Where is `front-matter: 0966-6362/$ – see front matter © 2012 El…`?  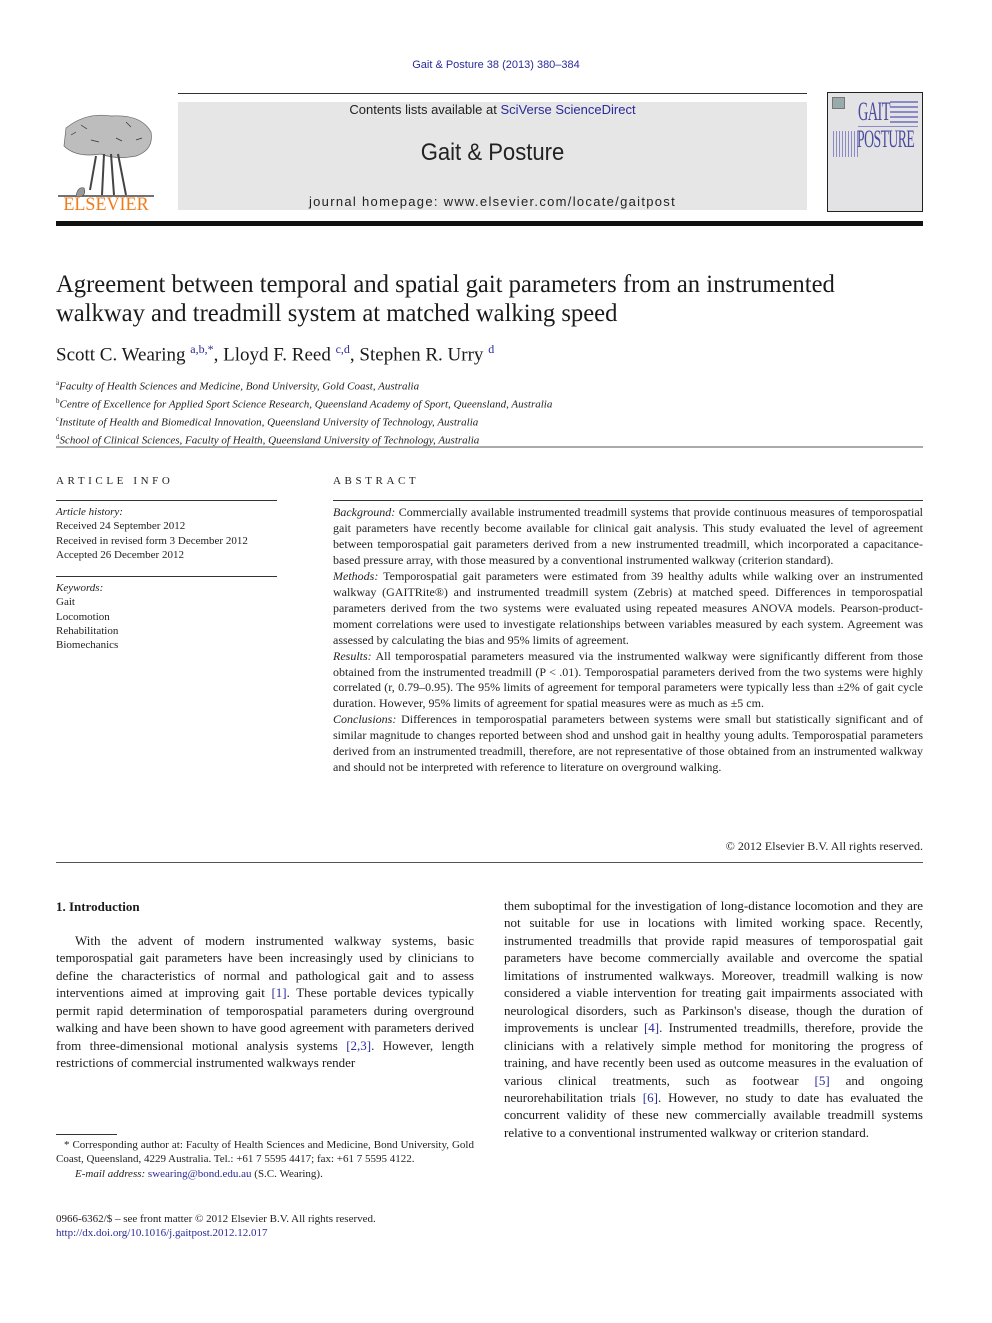 front-matter: 0966-6362/$ – see front matter © 2012 El… is located at coordinates (216, 1226).